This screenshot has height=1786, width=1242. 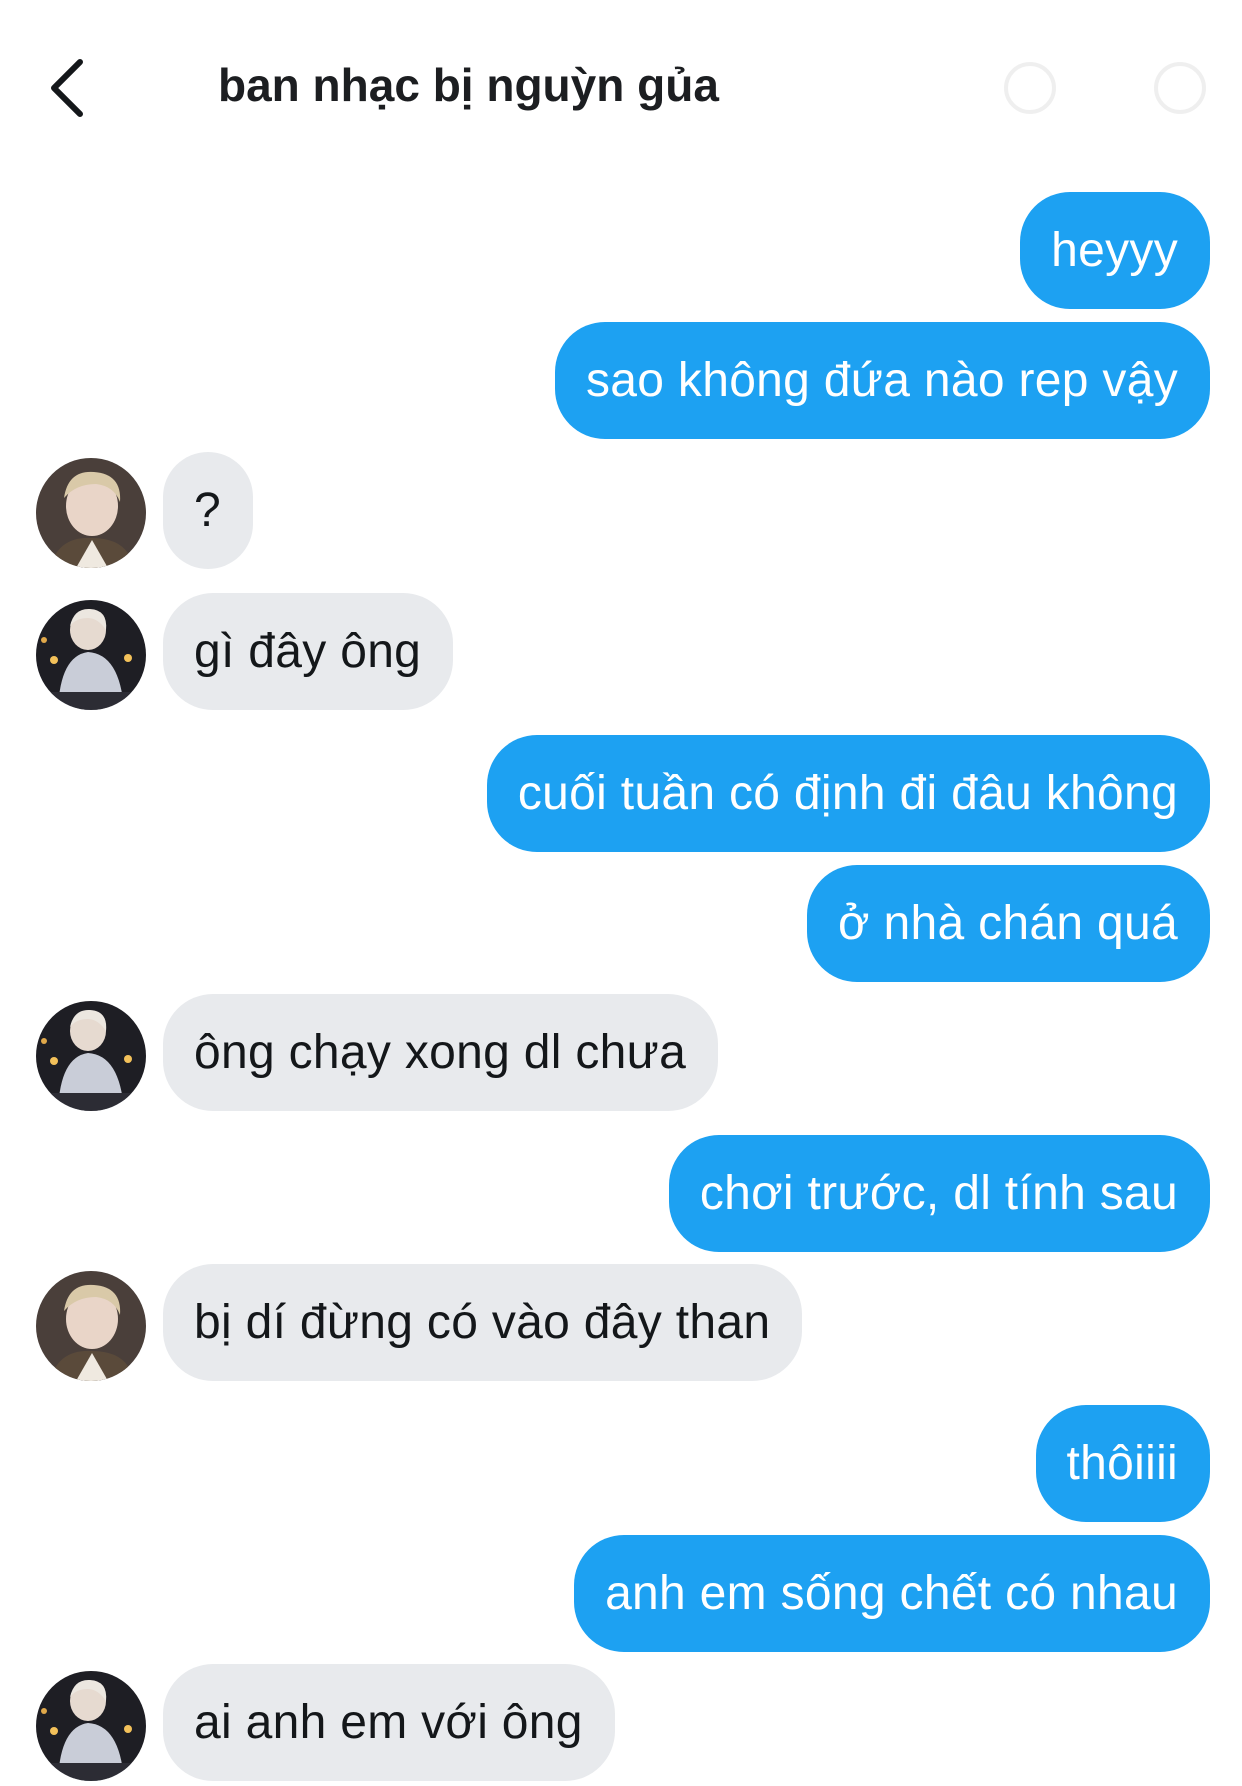 I want to click on message-bubble-incoming: ông chạy xong dl chưa, so click(x=441, y=1052).